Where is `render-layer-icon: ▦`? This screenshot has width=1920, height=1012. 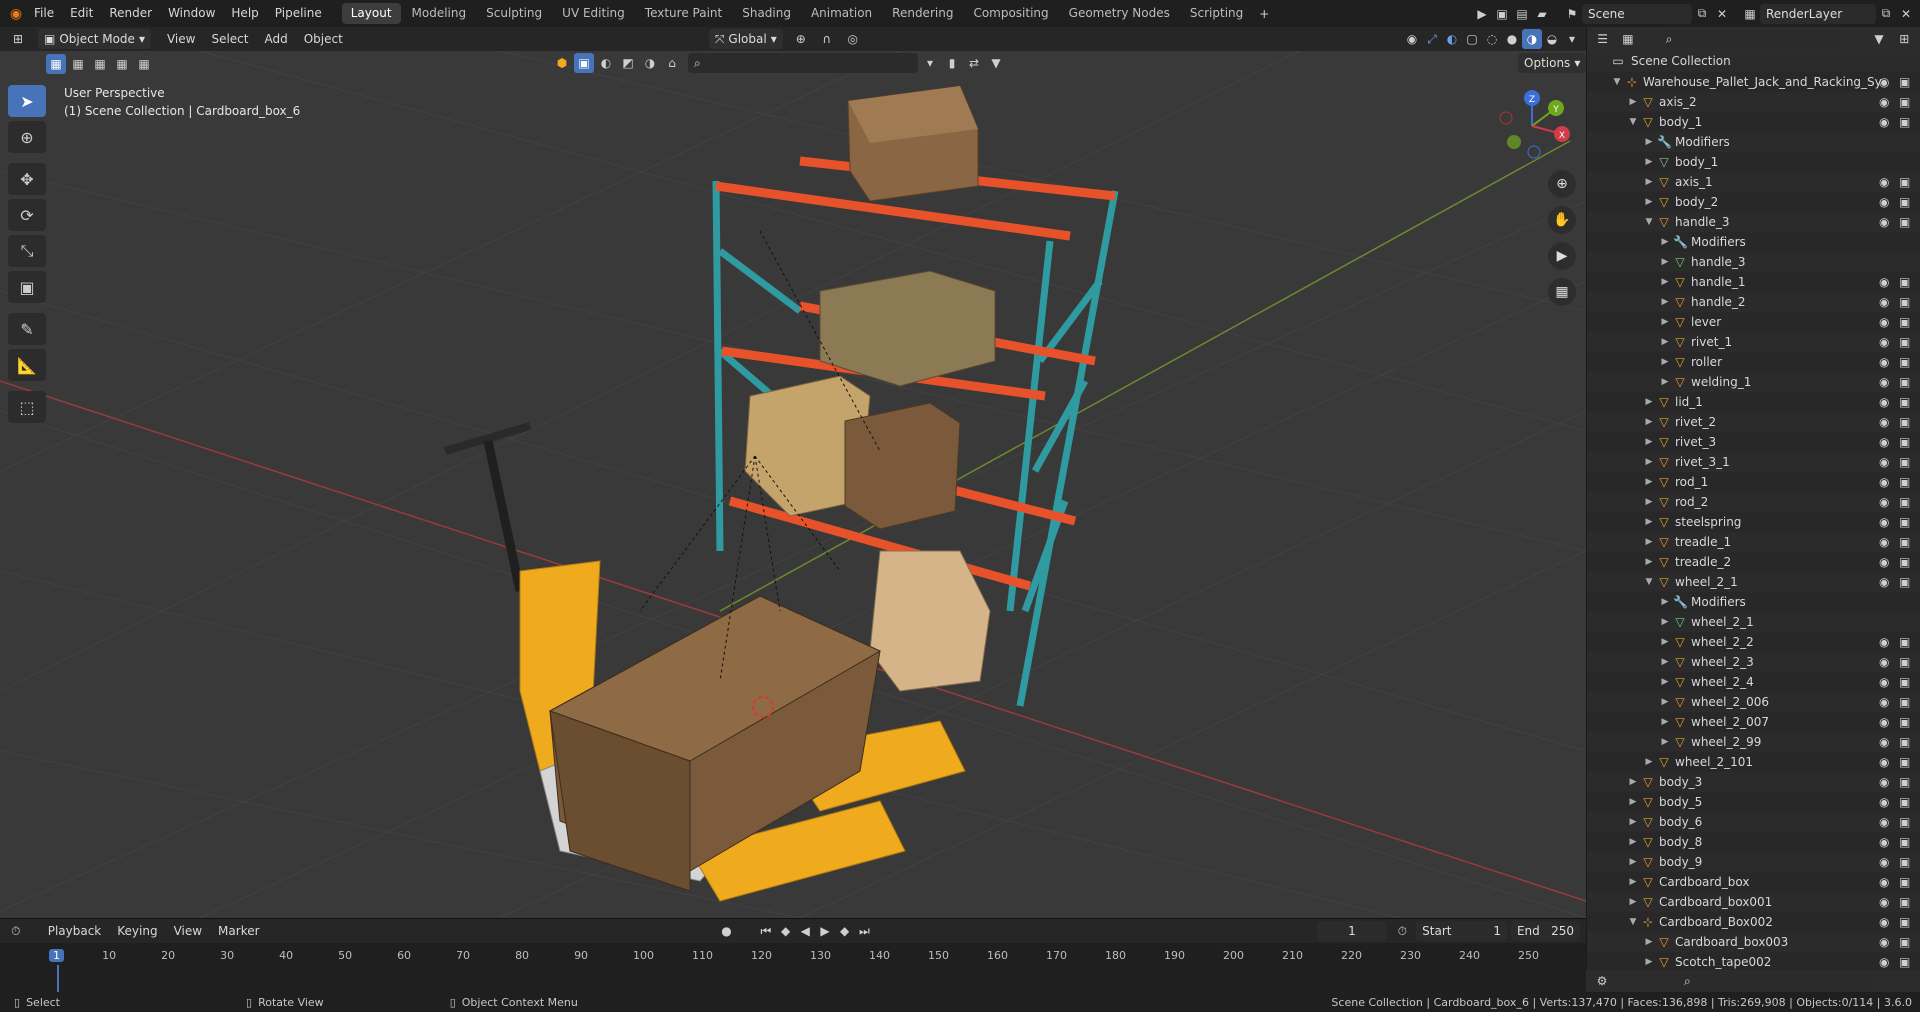
render-layer-icon: ▦ is located at coordinates (1750, 14).